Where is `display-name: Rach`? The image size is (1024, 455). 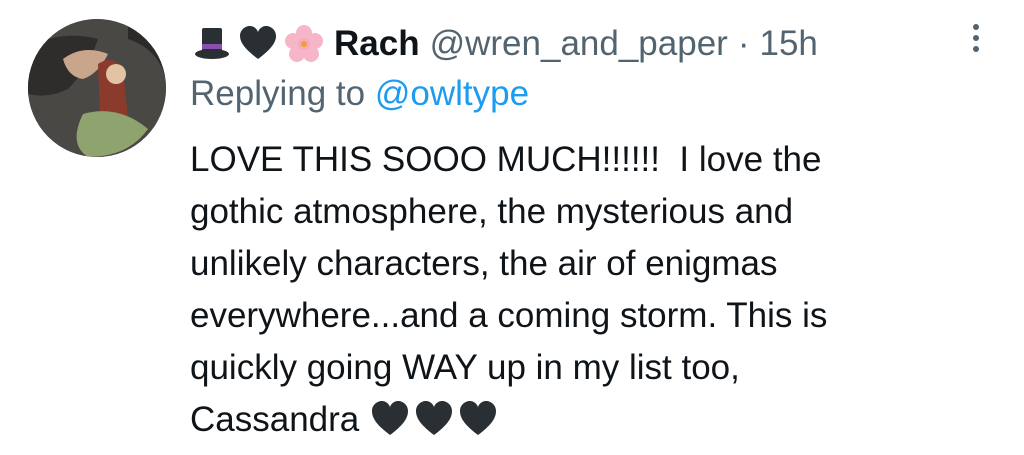
display-name: Rach is located at coordinates (377, 44).